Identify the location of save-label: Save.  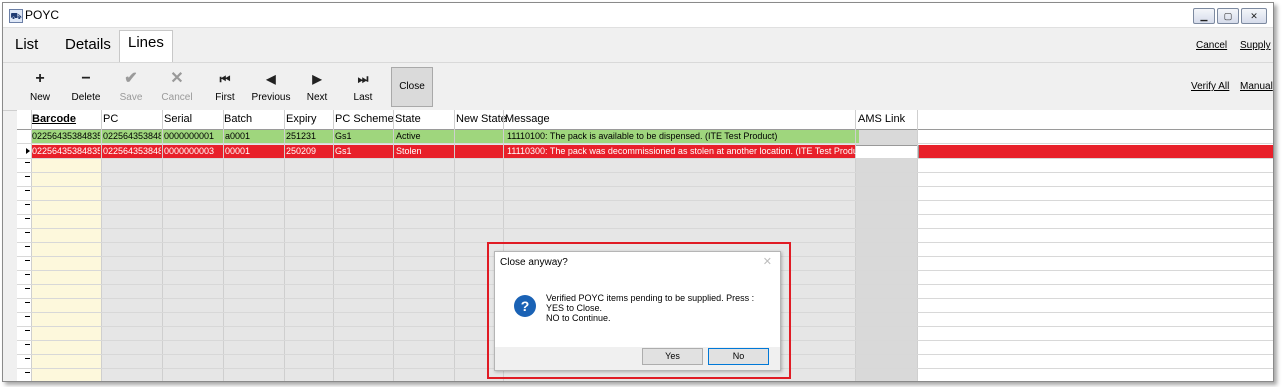
(131, 97).